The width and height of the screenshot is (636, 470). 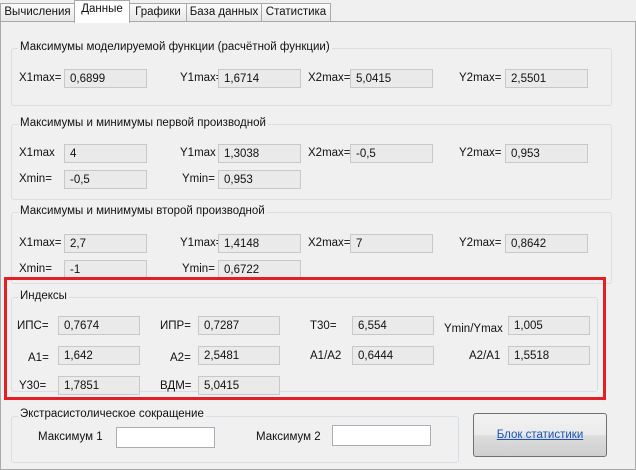 I want to click on group-extrasystolic-title: Экстрасистолическое сокращение, so click(x=112, y=414).